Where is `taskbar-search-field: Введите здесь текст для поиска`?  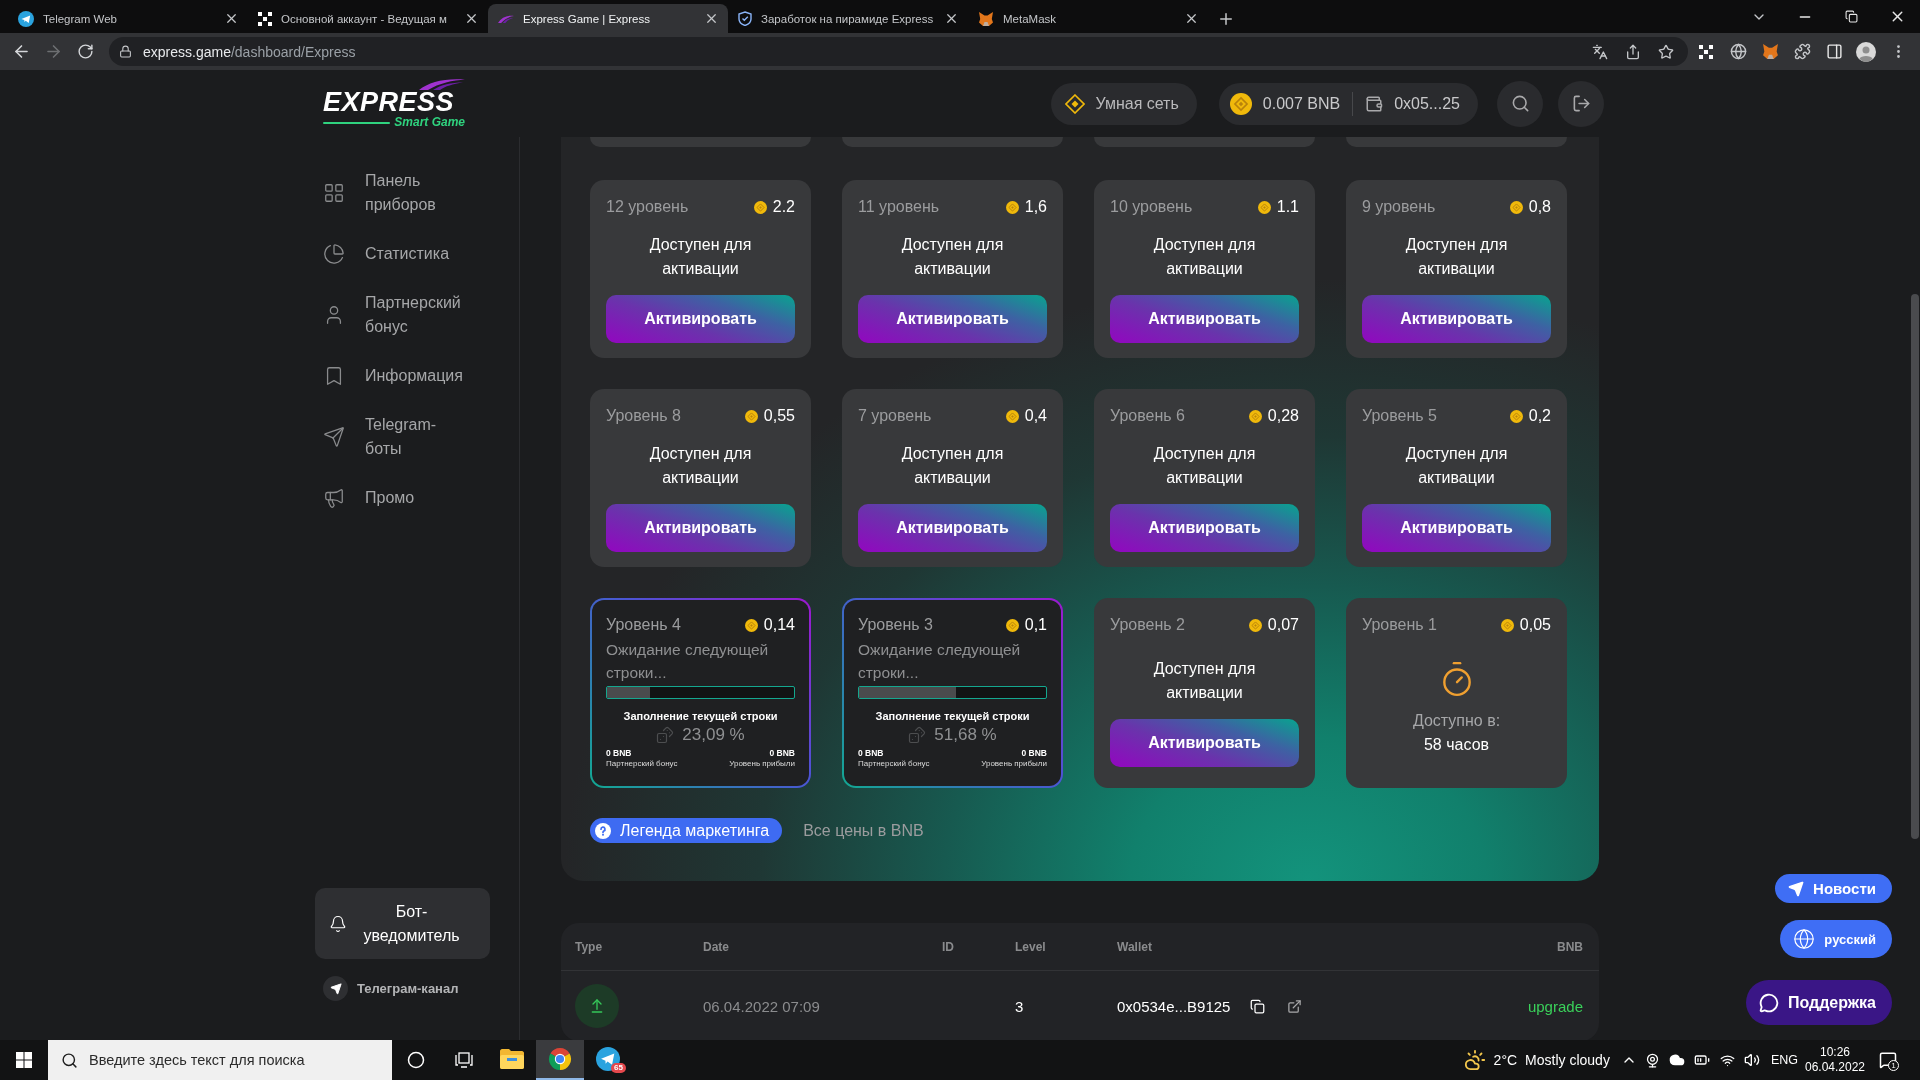 taskbar-search-field: Введите здесь текст для поиска is located at coordinates (220, 1060).